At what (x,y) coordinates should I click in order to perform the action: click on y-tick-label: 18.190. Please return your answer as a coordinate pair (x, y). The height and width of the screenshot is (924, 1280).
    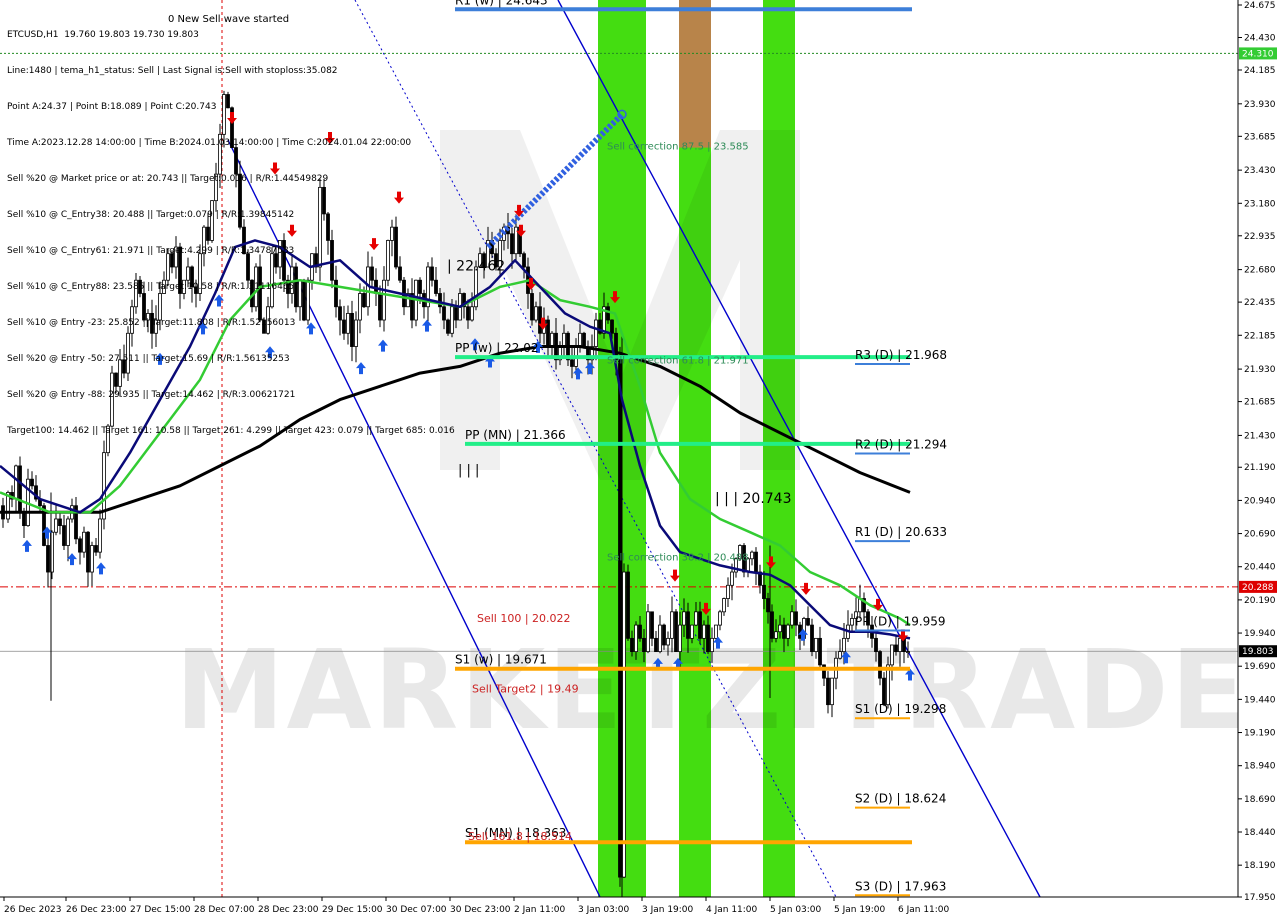
    Looking at the image, I should click on (1260, 866).